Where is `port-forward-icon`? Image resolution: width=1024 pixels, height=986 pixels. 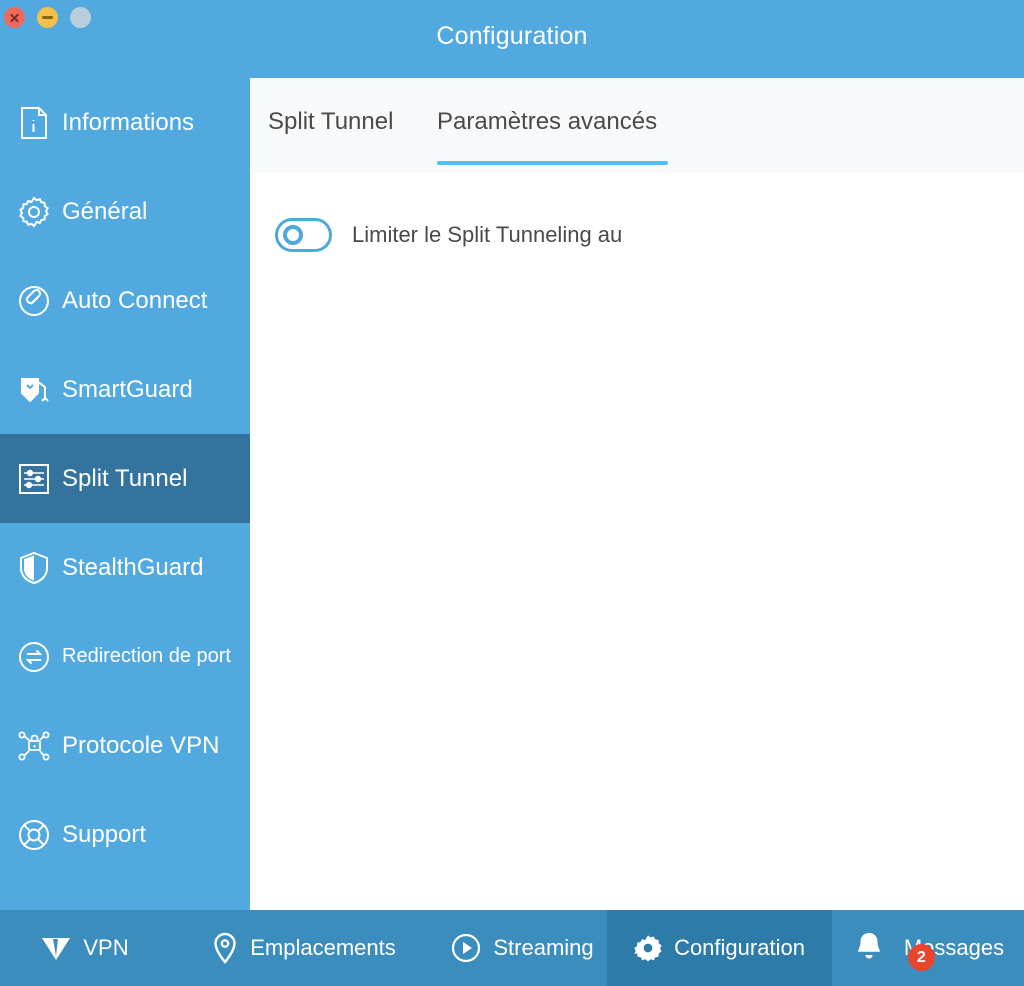
port-forward-icon is located at coordinates (34, 657).